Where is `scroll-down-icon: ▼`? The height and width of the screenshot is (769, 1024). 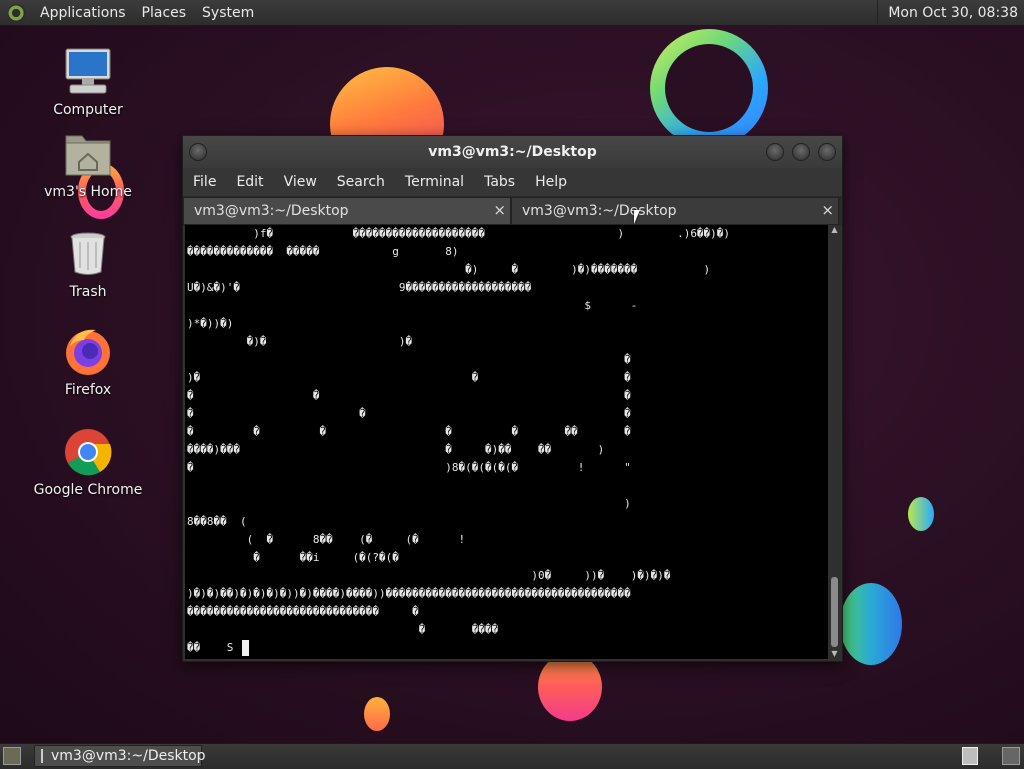
scroll-down-icon: ▼ is located at coordinates (834, 654).